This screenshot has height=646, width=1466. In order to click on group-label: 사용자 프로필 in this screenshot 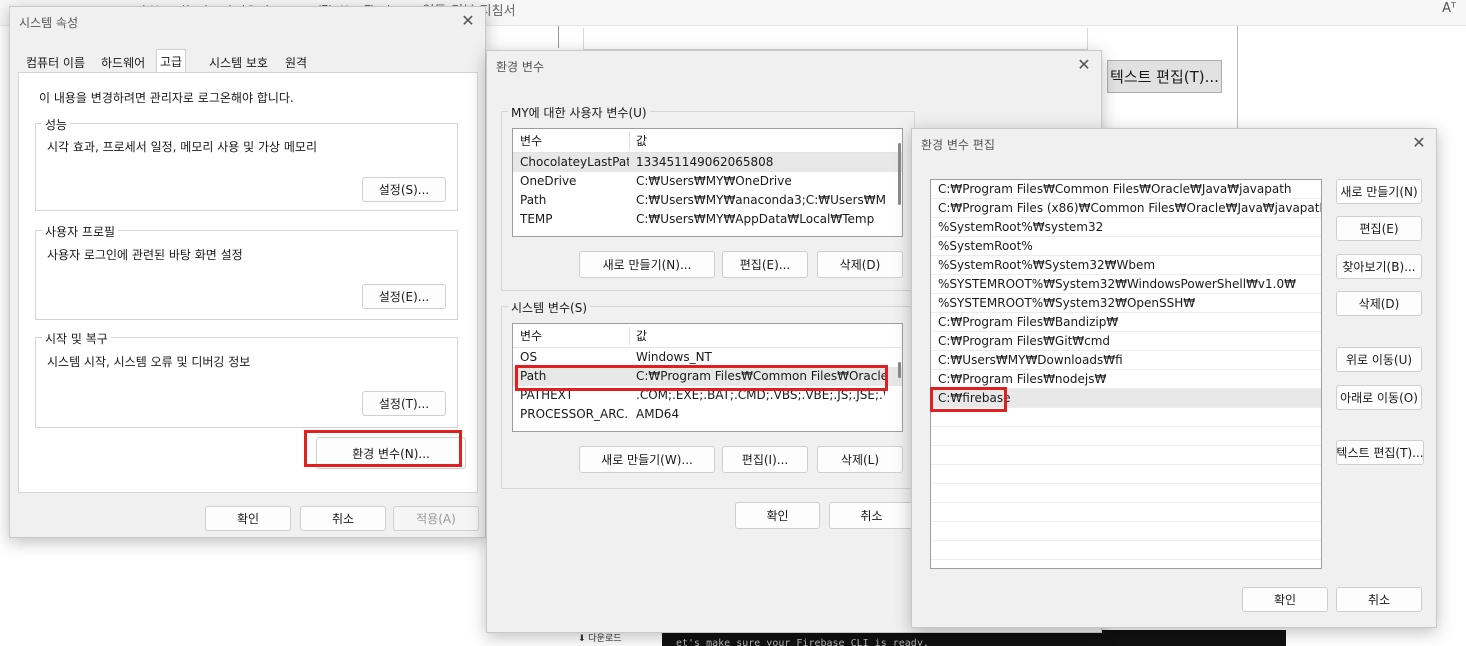, I will do `click(80, 231)`.